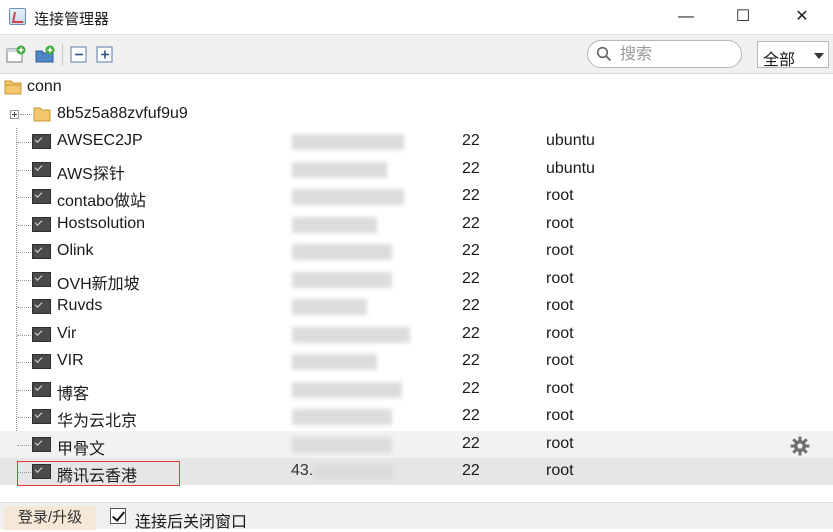 The height and width of the screenshot is (532, 833). What do you see at coordinates (416, 279) in the screenshot?
I see `session-row: OVH新加坡 22 root` at bounding box center [416, 279].